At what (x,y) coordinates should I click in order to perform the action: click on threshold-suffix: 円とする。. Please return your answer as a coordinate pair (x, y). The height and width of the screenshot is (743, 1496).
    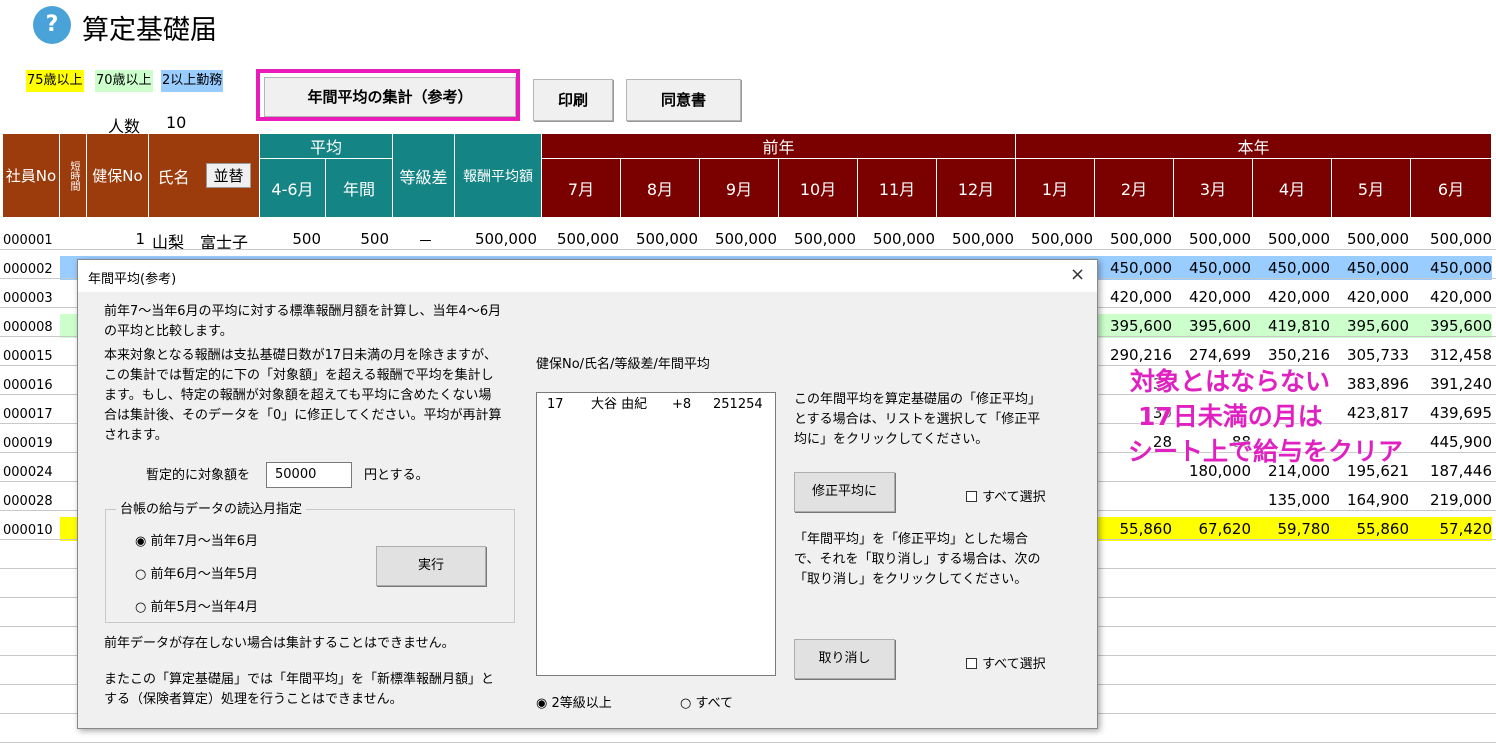
    Looking at the image, I should click on (396, 475).